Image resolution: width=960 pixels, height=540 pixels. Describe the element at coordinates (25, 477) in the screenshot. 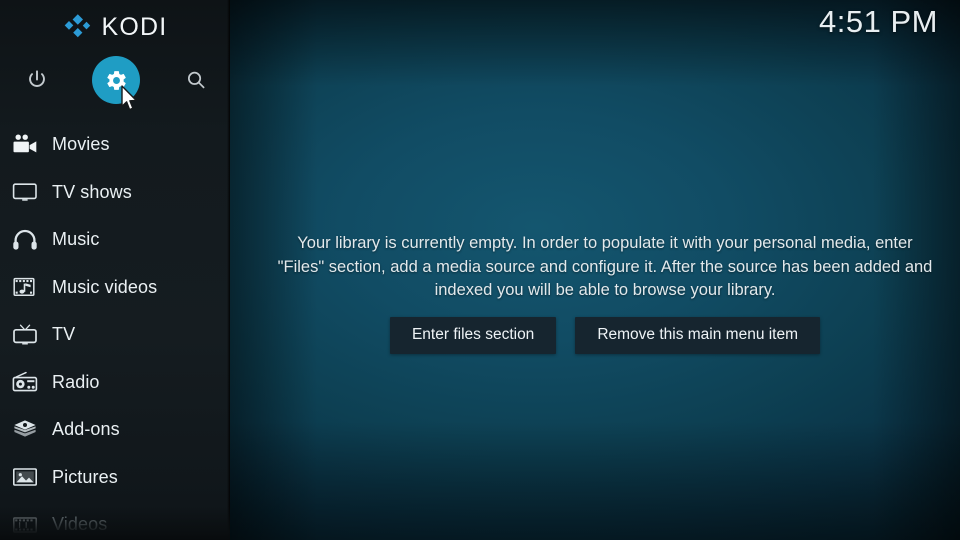

I see `picture-icon` at that location.